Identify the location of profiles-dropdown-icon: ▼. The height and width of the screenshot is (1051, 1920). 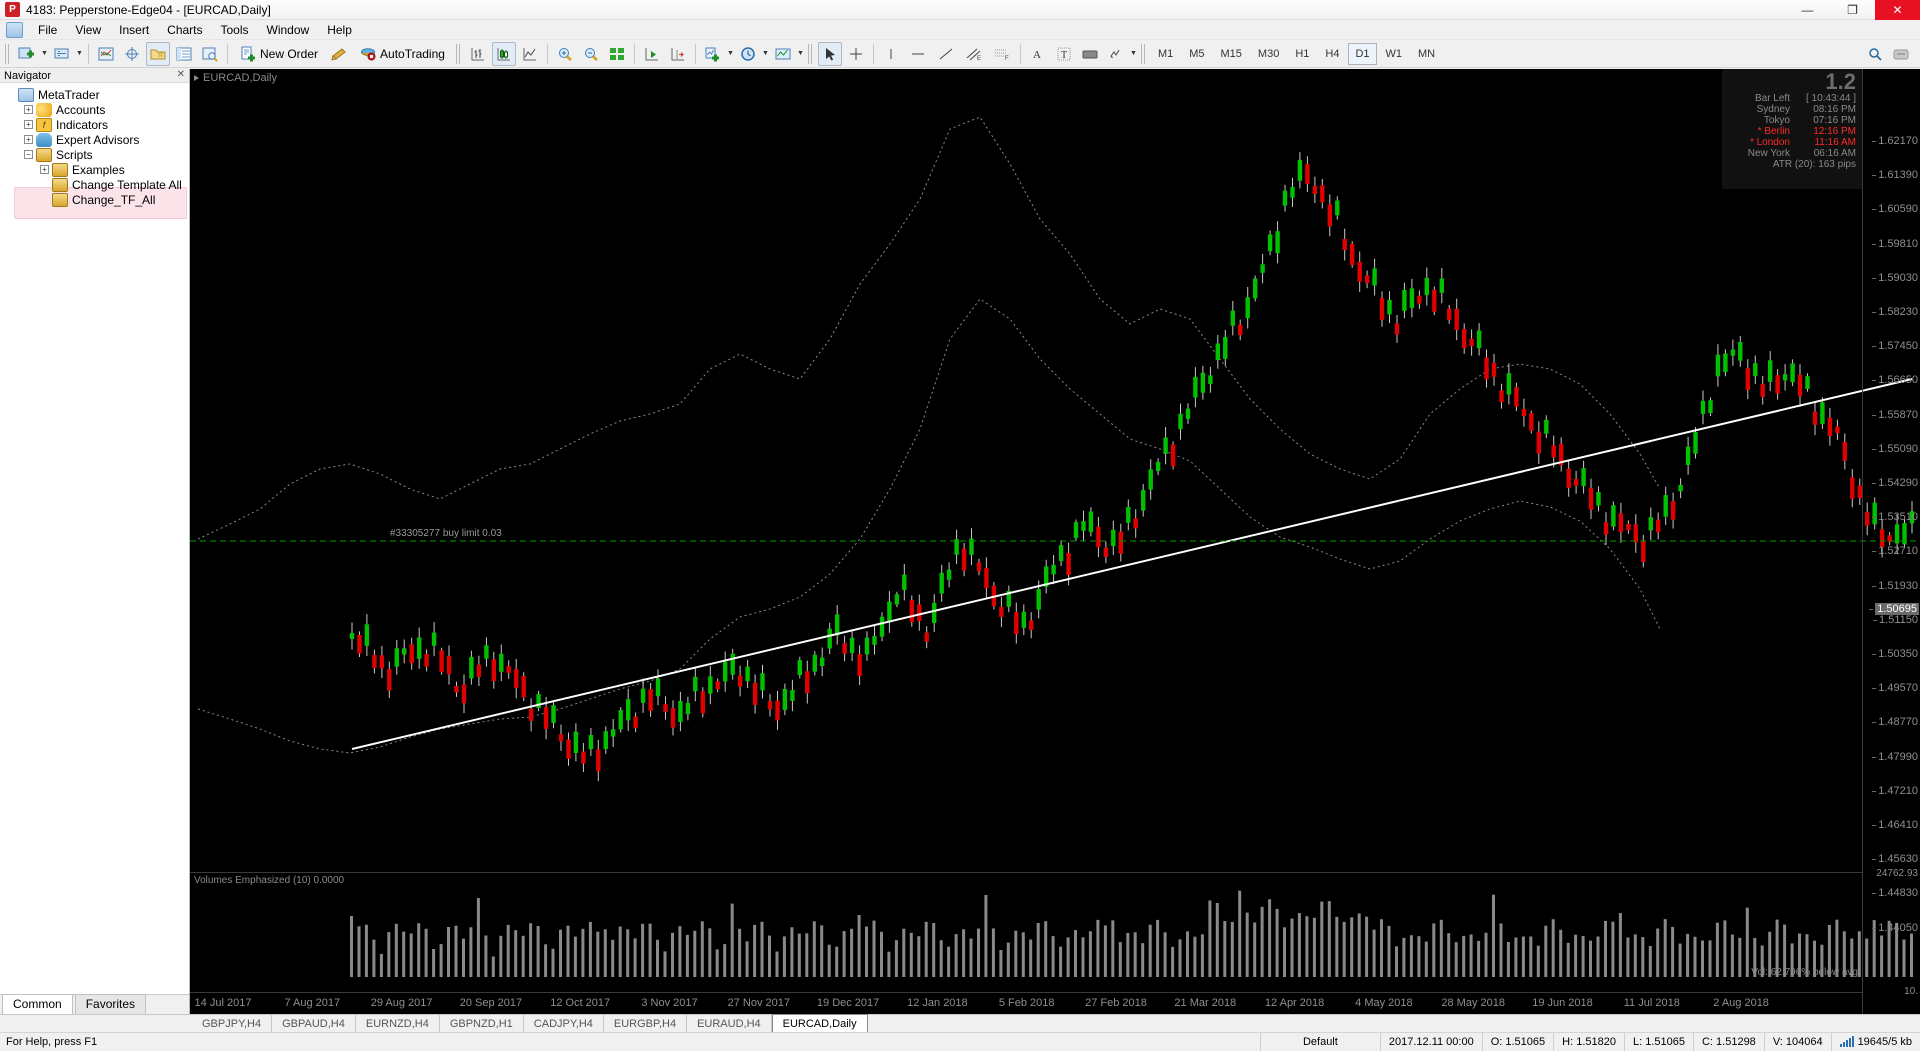
(79, 54).